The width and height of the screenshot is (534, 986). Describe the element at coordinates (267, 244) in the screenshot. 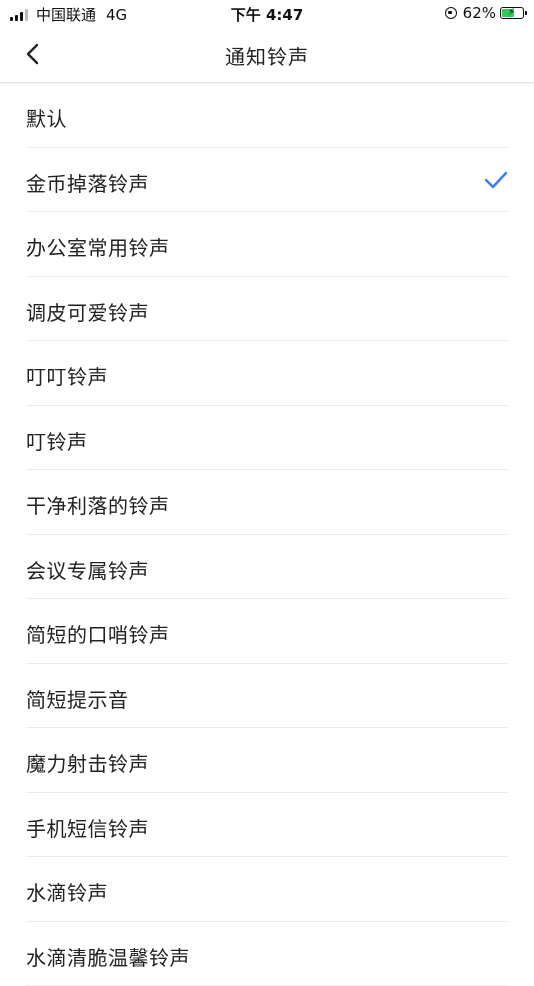

I see `ringtone-option: 办公室常用铃声` at that location.